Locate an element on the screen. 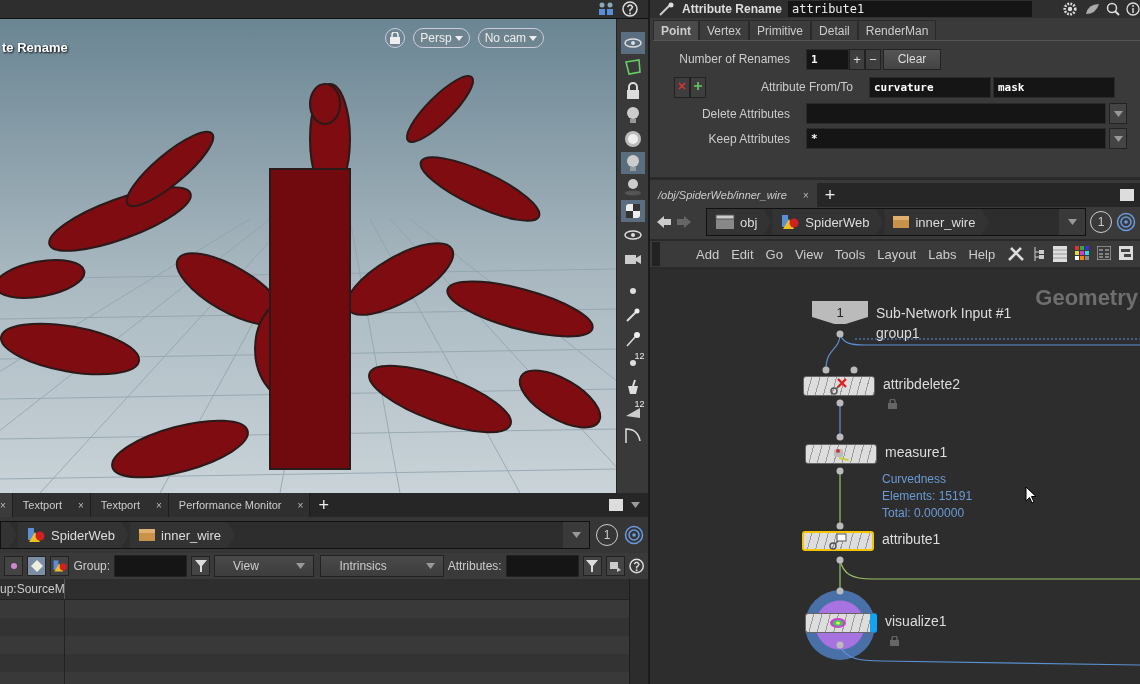 Image resolution: width=1140 pixels, height=684 pixels. gear-icon is located at coordinates (1070, 9).